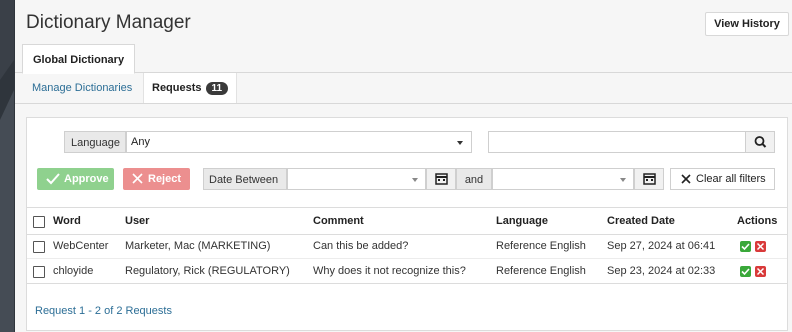 Image resolution: width=792 pixels, height=332 pixels. What do you see at coordinates (731, 179) in the screenshot?
I see `clear-all-filters-label: Clear all filters` at bounding box center [731, 179].